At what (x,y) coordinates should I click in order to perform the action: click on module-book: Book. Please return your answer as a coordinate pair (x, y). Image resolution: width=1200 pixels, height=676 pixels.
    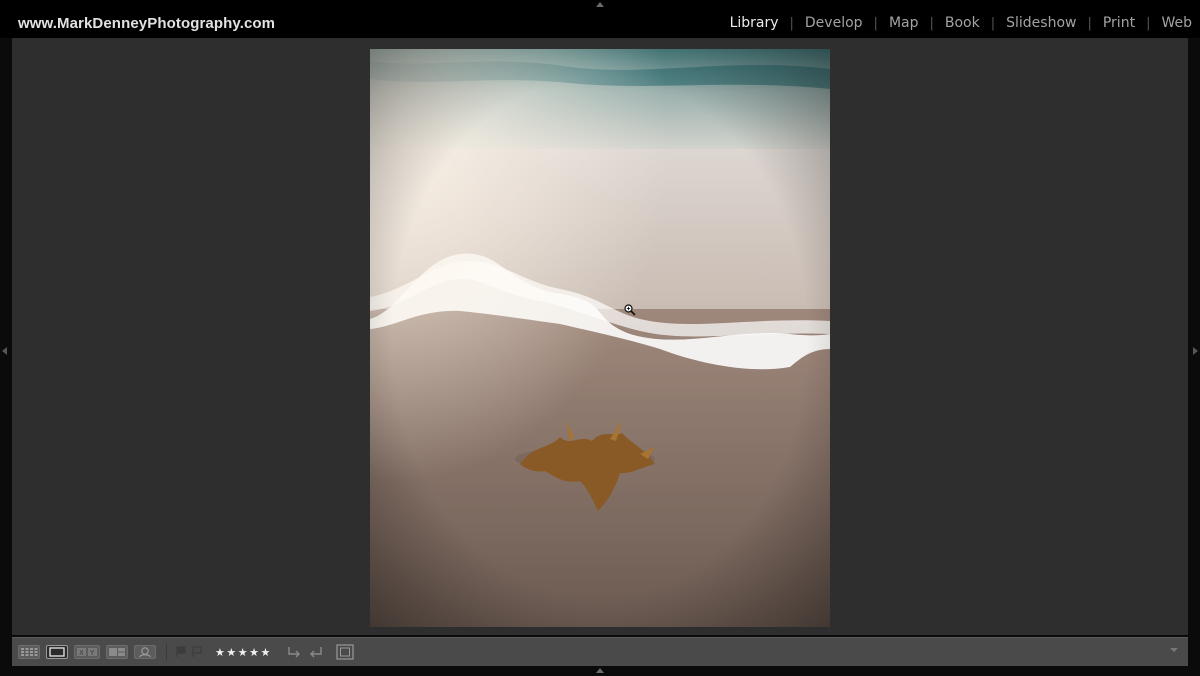
    Looking at the image, I should click on (962, 23).